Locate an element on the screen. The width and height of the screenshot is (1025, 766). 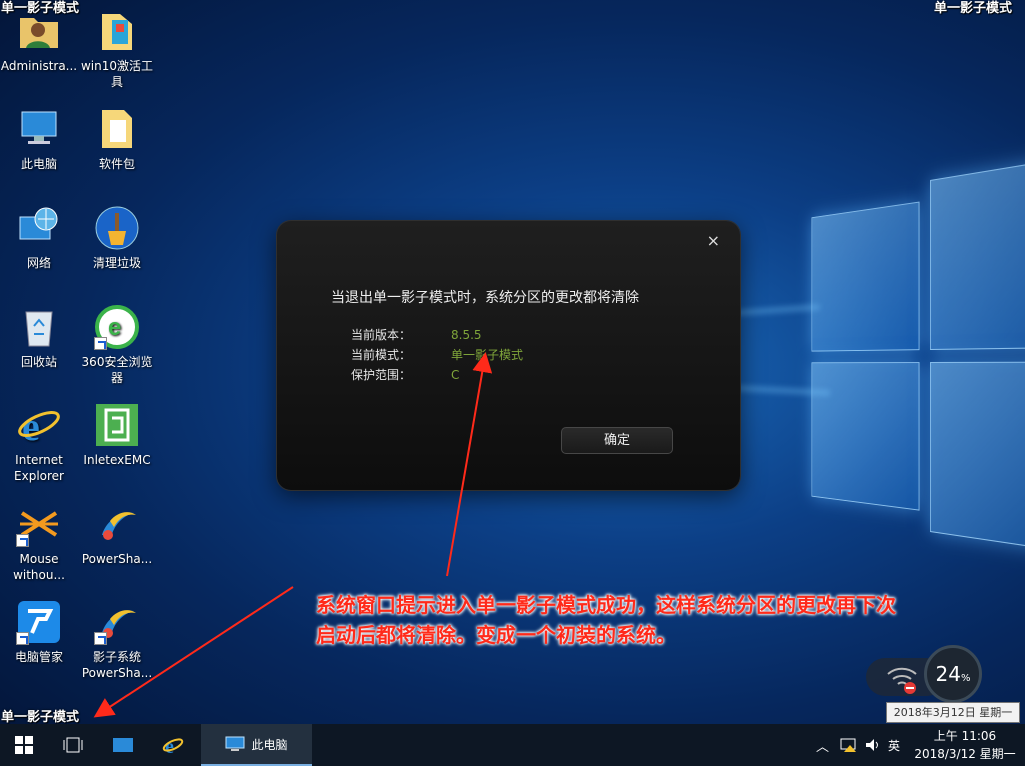
arrow-to-mode is located at coordinates (469, 464).